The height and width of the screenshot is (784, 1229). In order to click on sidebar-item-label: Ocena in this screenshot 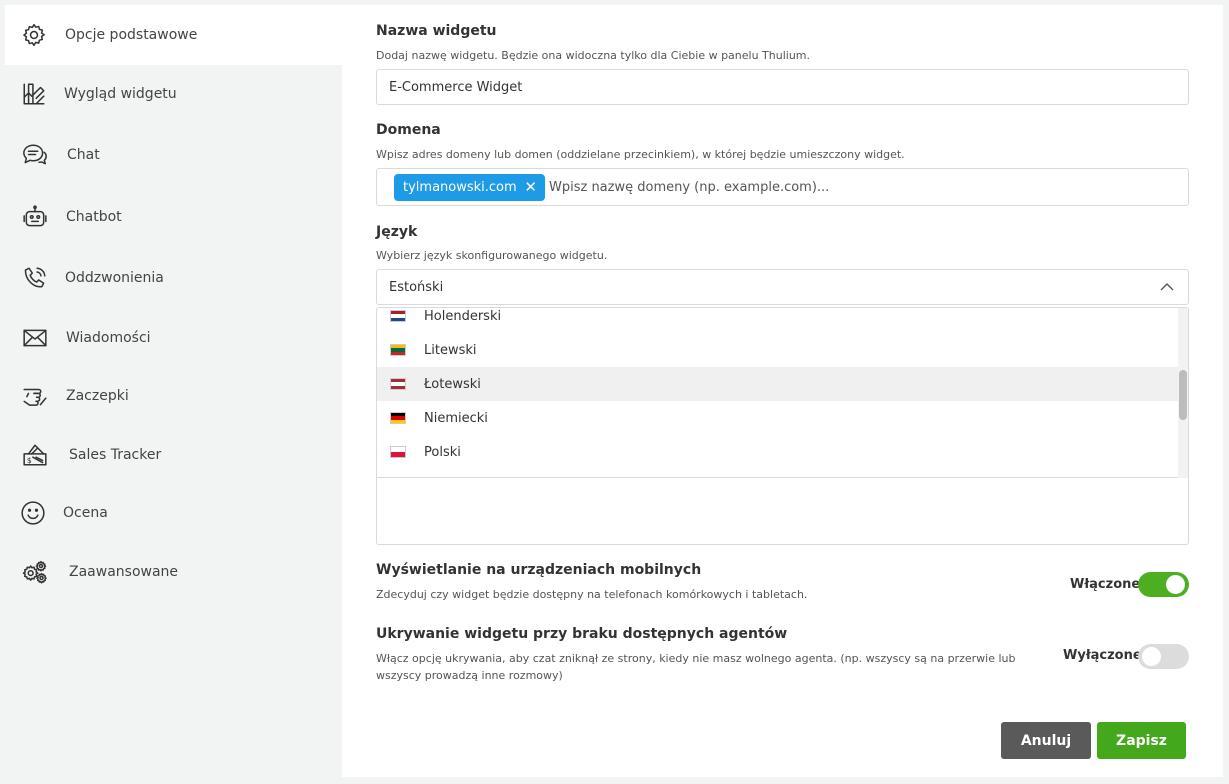, I will do `click(85, 513)`.